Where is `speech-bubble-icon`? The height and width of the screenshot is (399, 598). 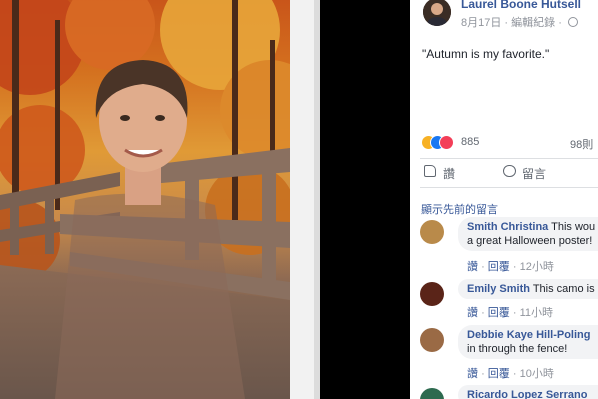 speech-bubble-icon is located at coordinates (509, 171).